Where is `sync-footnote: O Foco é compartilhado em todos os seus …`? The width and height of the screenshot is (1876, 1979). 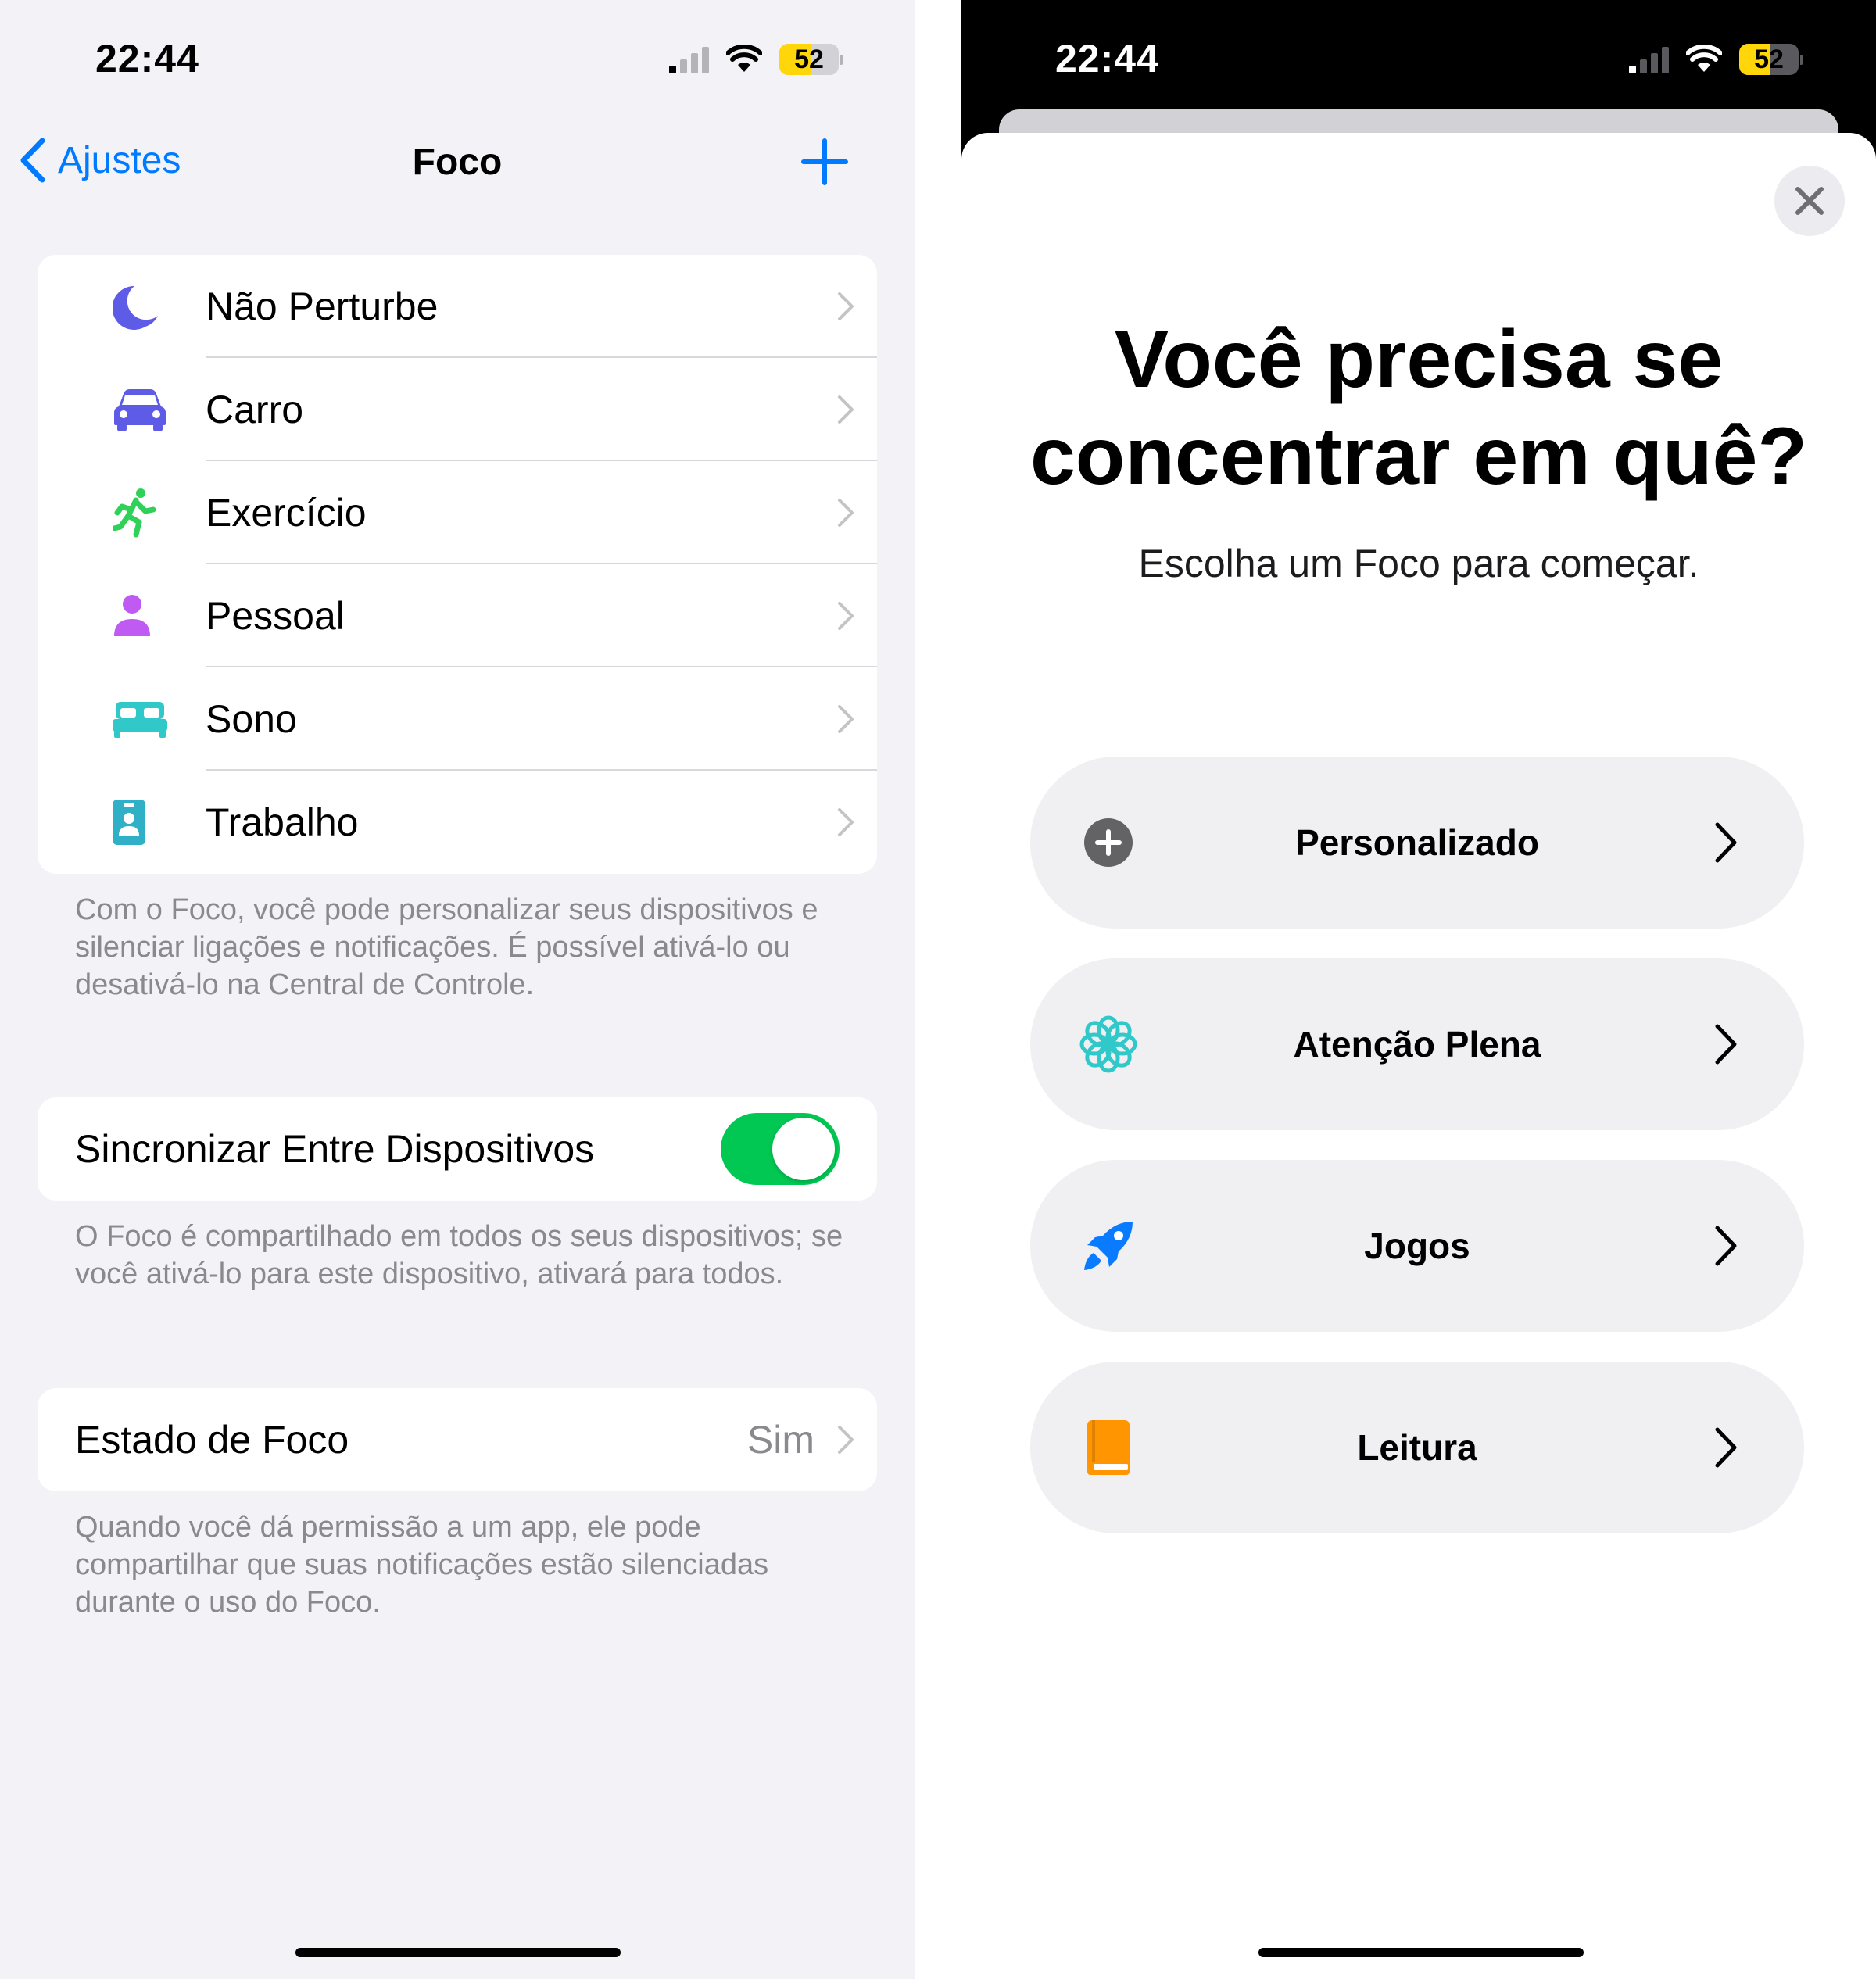 sync-footnote: O Foco é compartilhado em todos os seus … is located at coordinates (459, 1255).